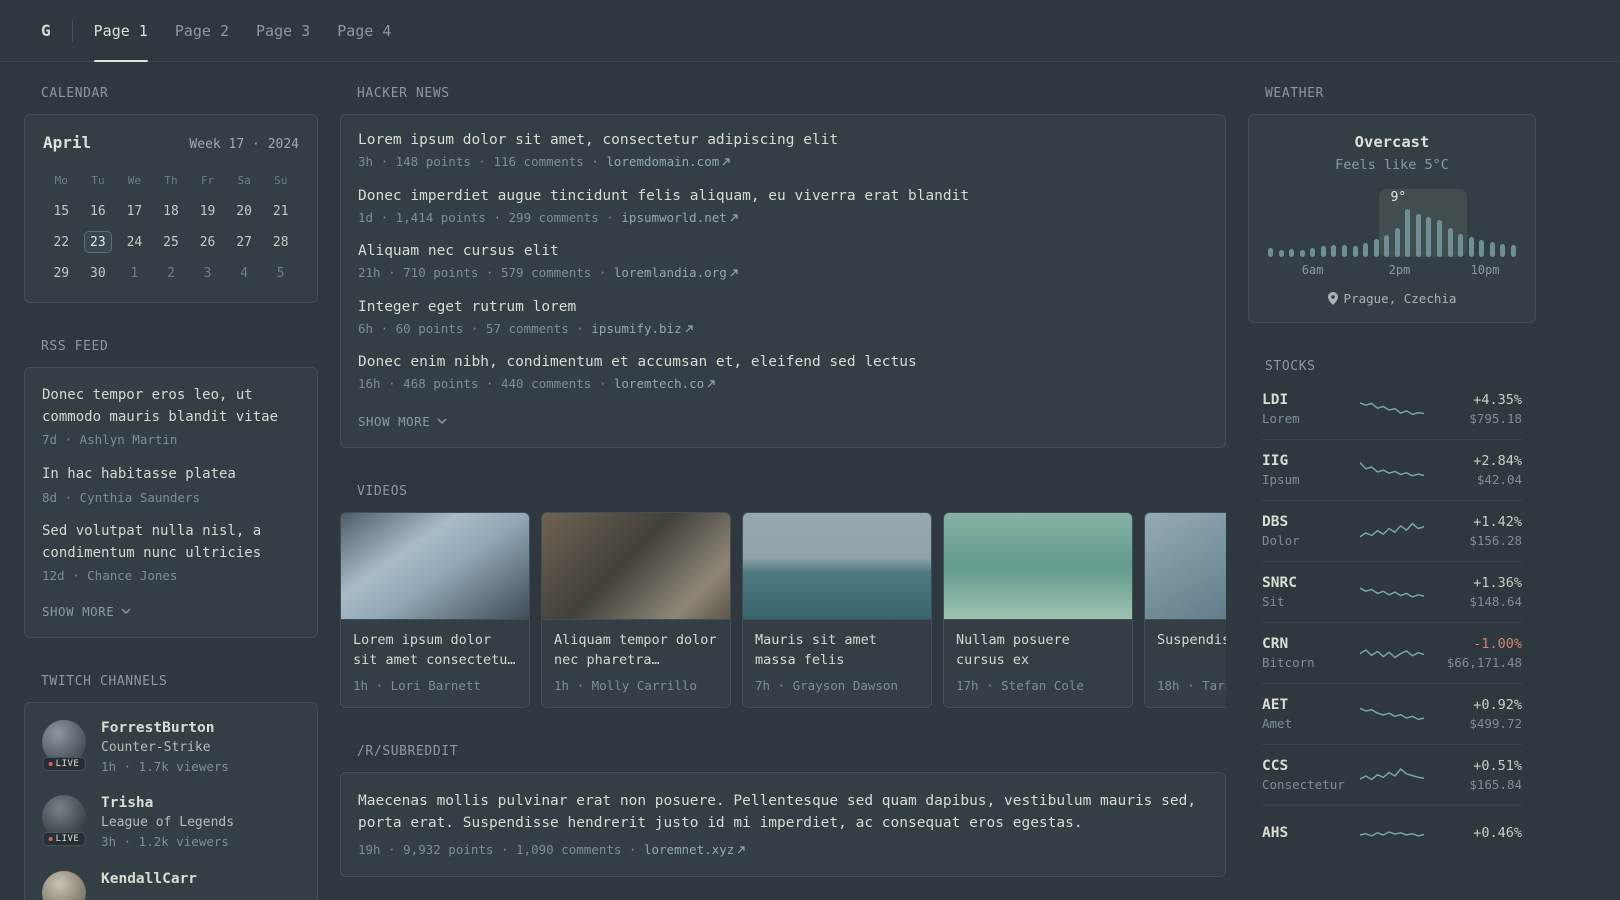  I want to click on stock-row: CRN Bitcorn -1.00% $66,171.48, so click(1392, 652).